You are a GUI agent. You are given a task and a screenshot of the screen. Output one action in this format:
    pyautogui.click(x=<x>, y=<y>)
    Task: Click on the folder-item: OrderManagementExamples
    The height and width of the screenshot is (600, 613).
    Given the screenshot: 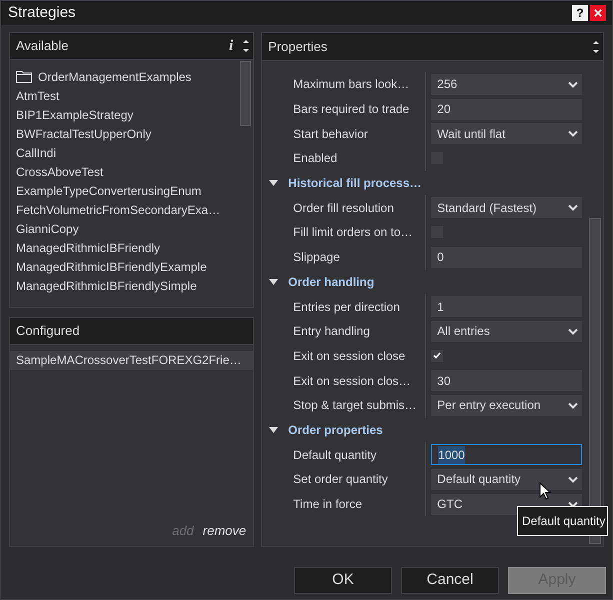 What is the action you would take?
    pyautogui.click(x=115, y=77)
    